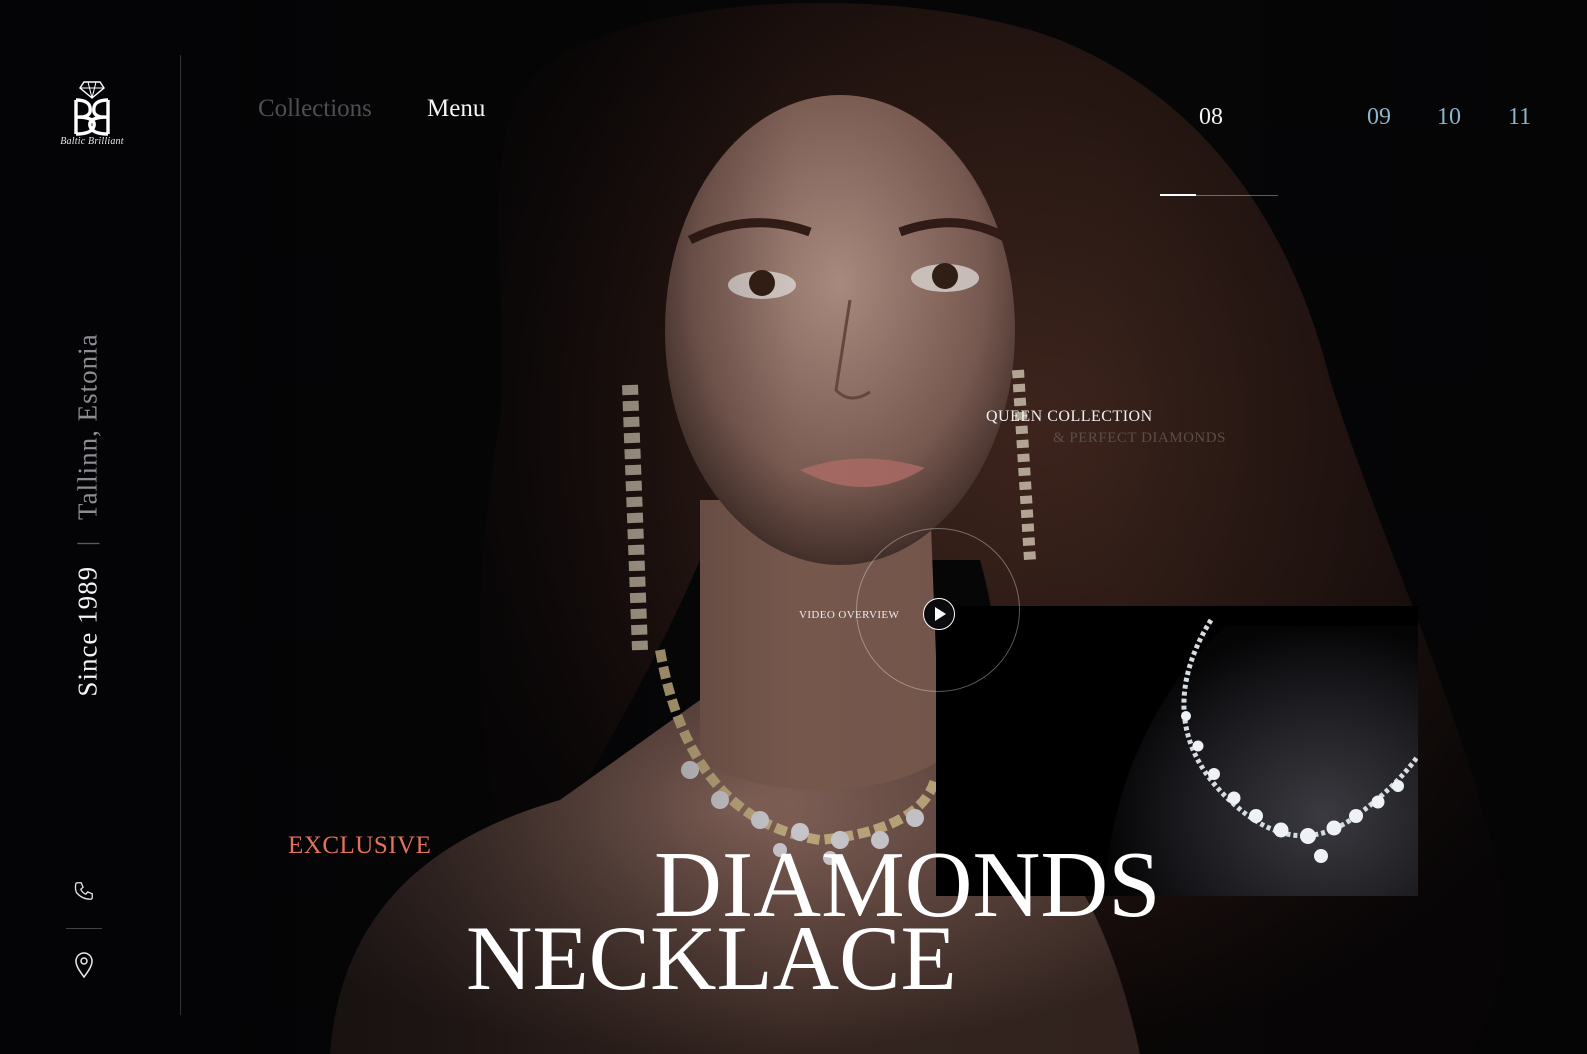 The height and width of the screenshot is (1054, 1587). I want to click on collection-title: QUEEN COLLECTION, so click(1069, 416).